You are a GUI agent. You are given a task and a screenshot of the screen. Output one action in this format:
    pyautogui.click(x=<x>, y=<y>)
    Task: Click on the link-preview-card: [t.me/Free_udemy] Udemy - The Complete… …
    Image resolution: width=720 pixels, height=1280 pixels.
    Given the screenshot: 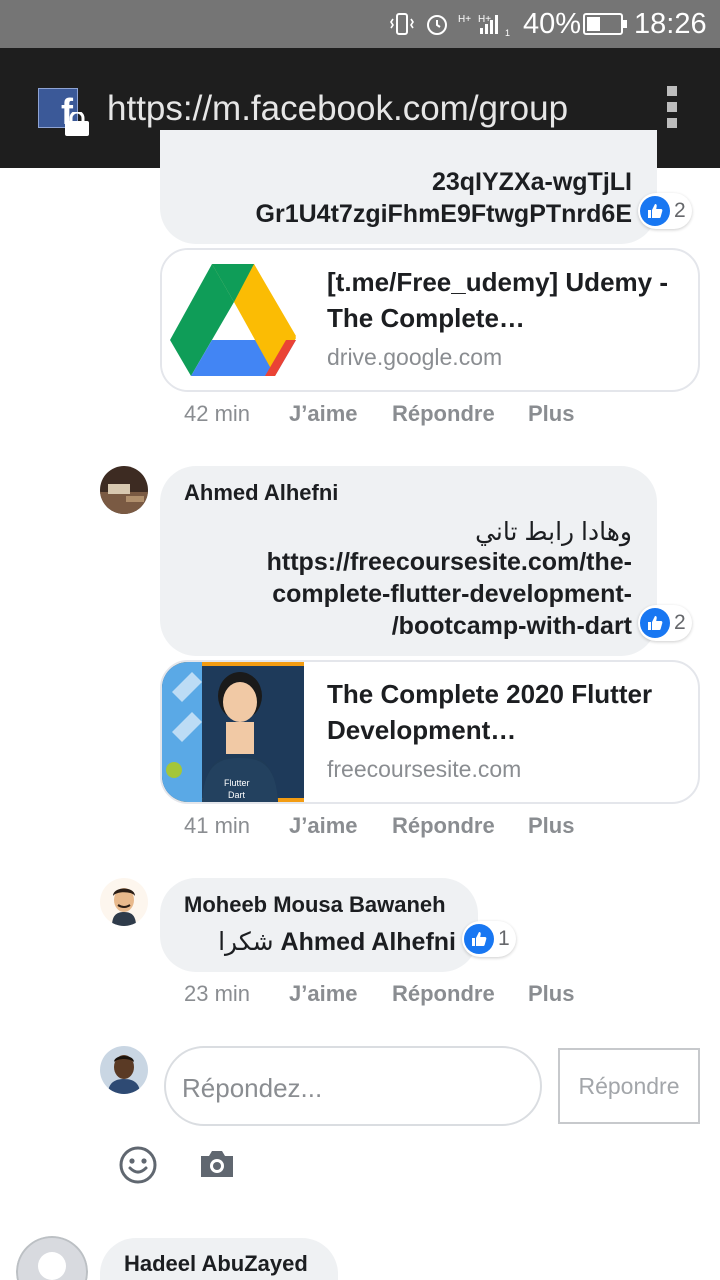 What is the action you would take?
    pyautogui.click(x=430, y=320)
    